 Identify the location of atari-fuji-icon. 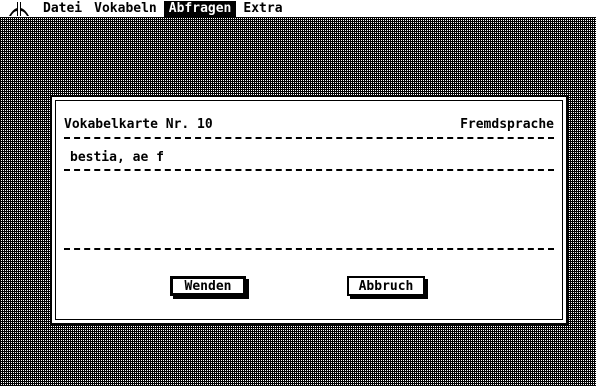
(19, 9).